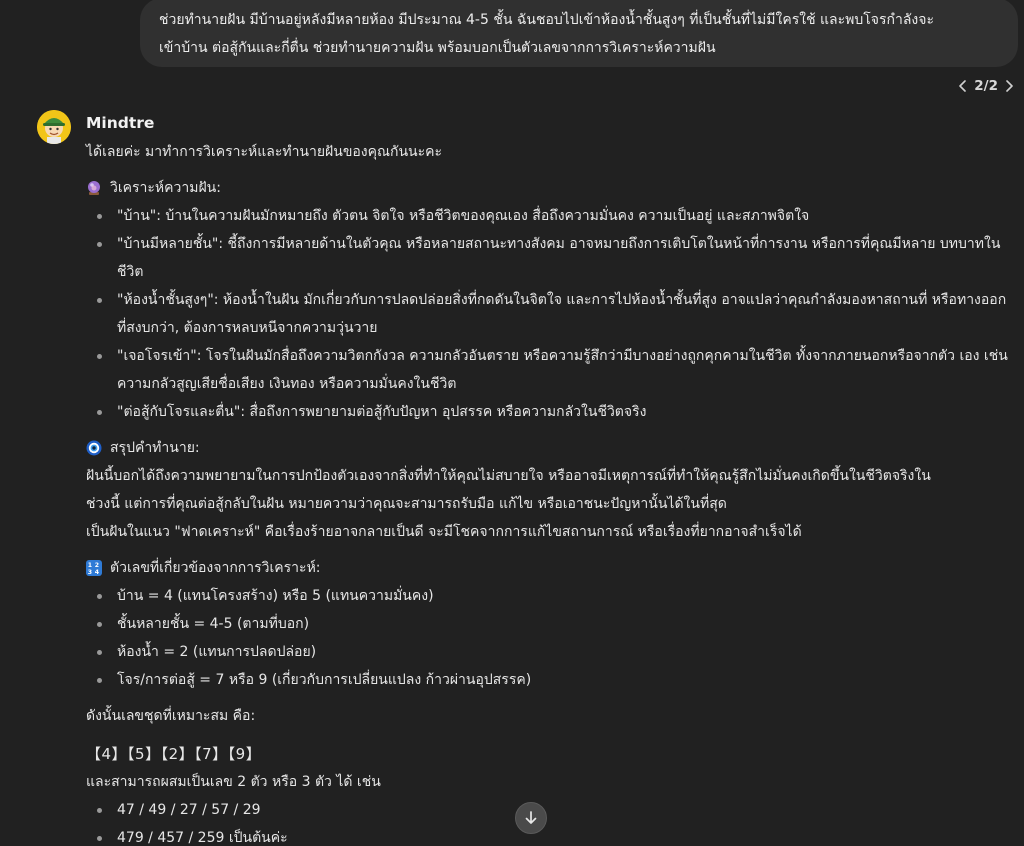 This screenshot has width=1024, height=846. I want to click on list-item: ห้องน้ำ = 2 (แทนการปลดปล่อย), so click(553, 652).